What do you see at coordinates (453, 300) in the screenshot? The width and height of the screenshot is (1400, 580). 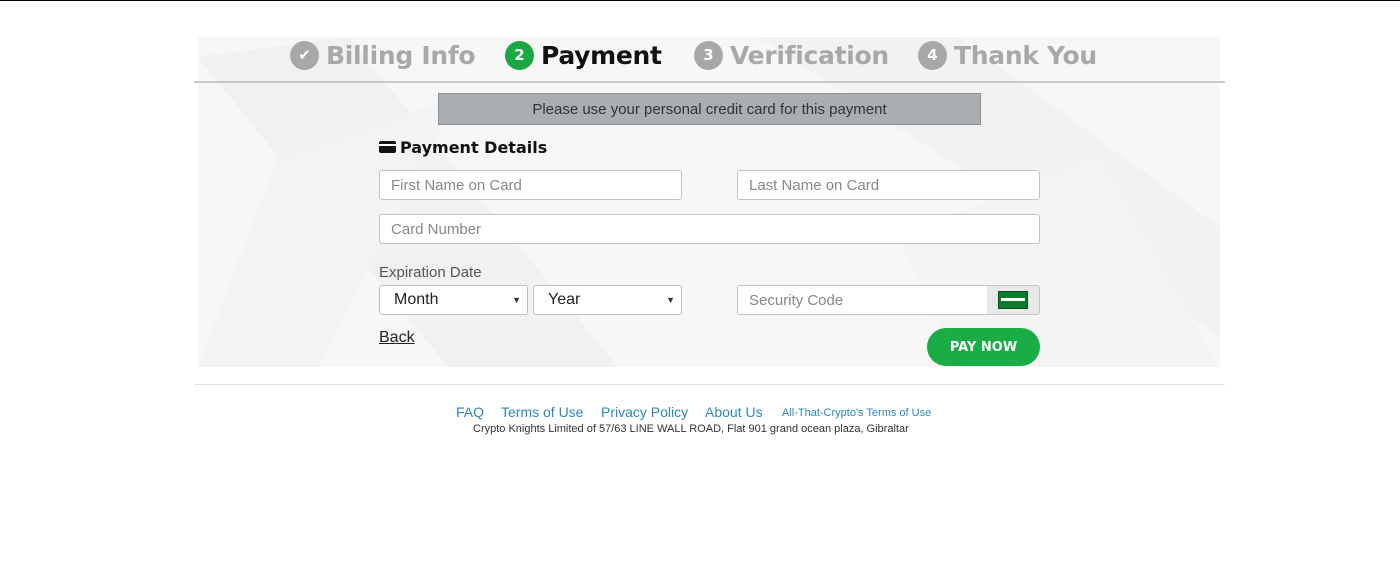 I see `expiration-month-select: Month ▼` at bounding box center [453, 300].